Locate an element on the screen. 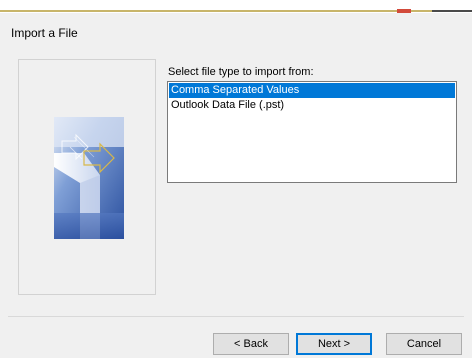  import-wizard-graphic-icon is located at coordinates (89, 178).